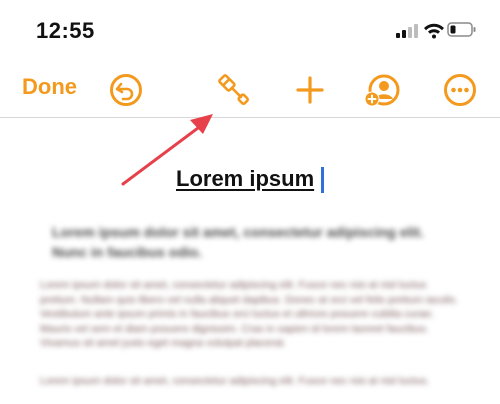  Describe the element at coordinates (310, 90) in the screenshot. I see `add-icon` at that location.